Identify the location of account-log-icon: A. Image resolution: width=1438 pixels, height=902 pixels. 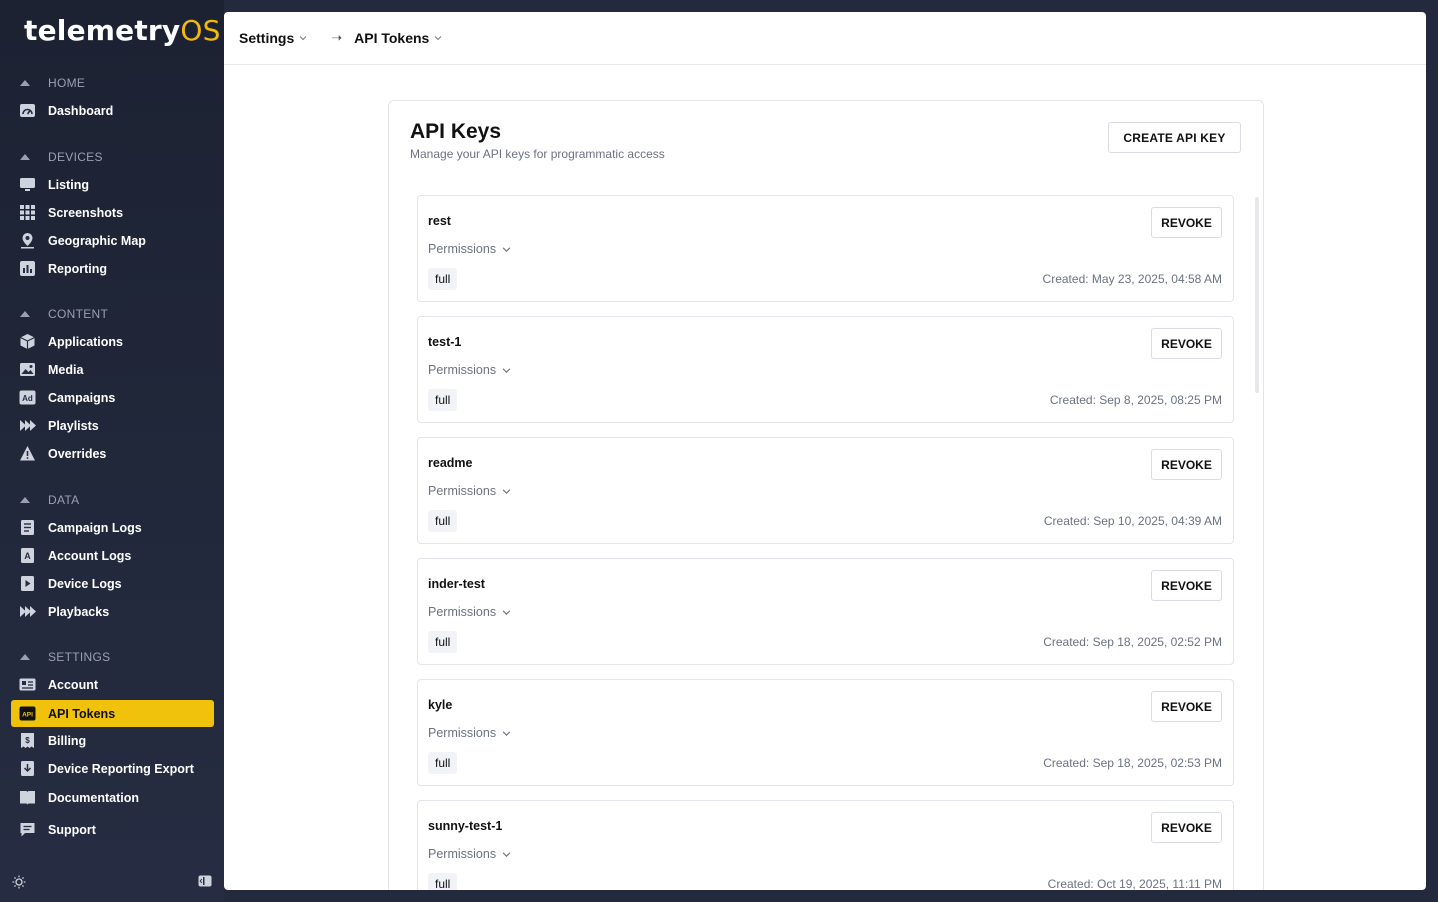
(27, 555).